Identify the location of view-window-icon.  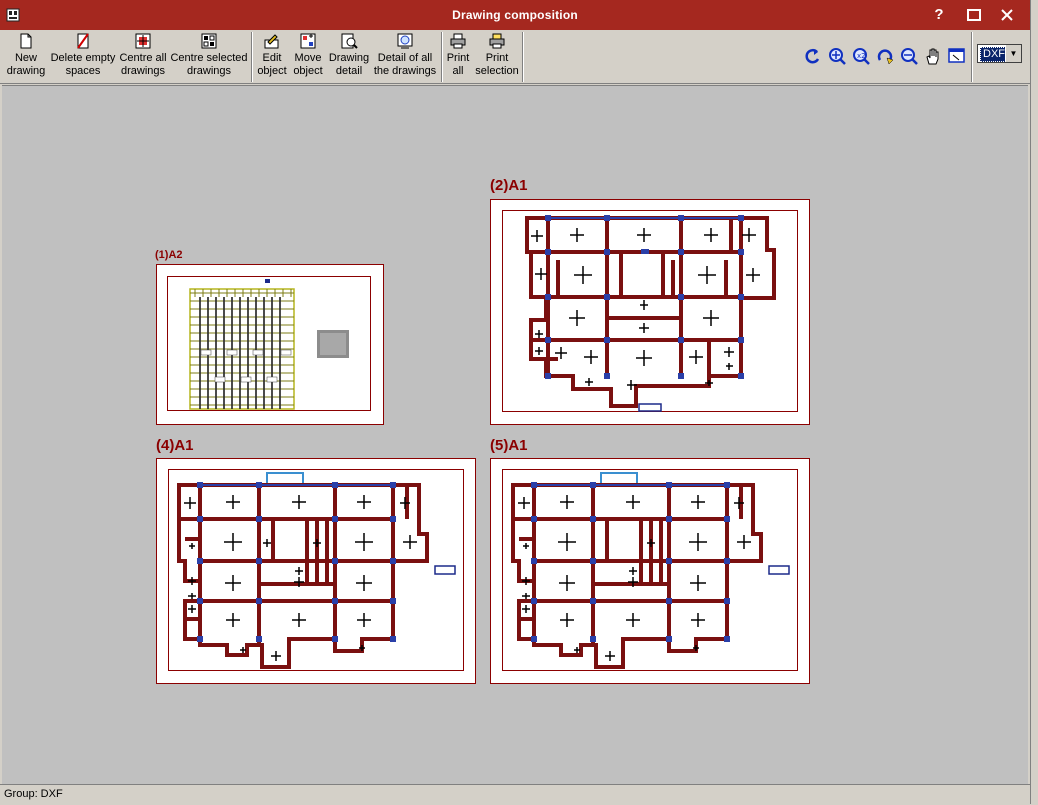
(957, 56).